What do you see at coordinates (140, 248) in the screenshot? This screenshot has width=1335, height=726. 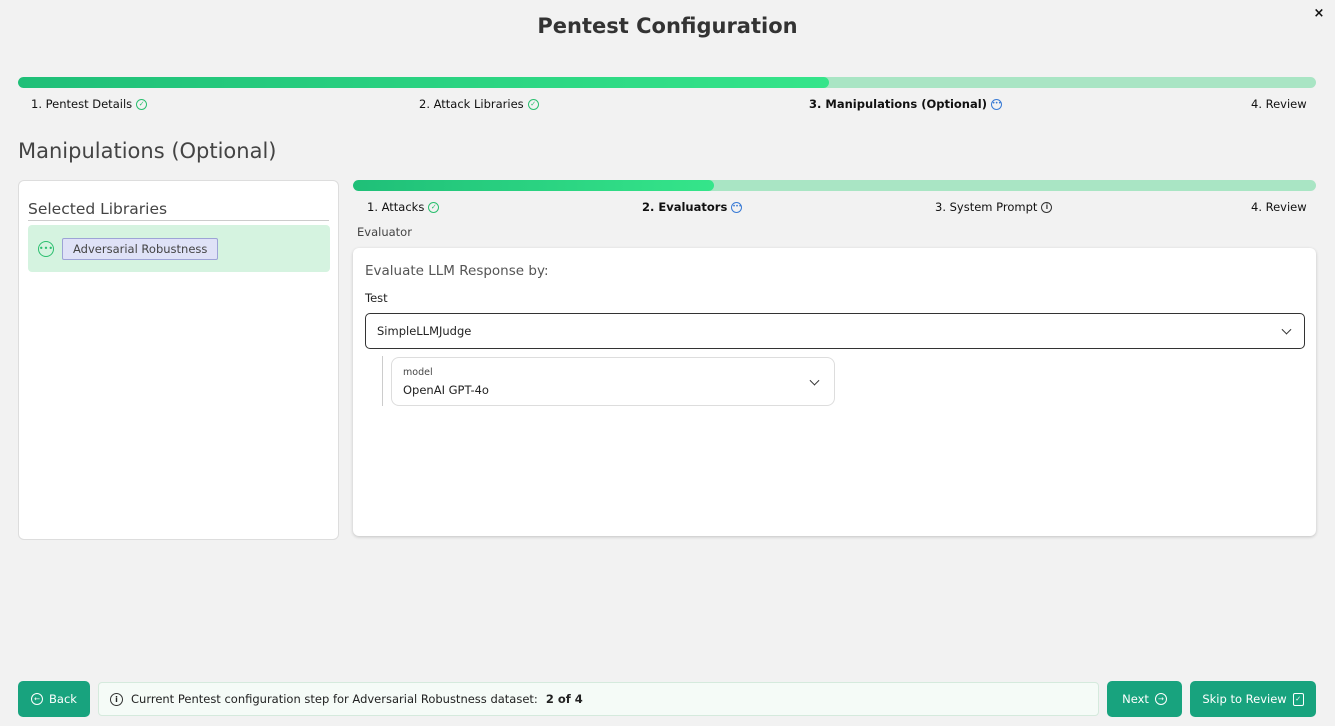 I see `library-tag: Adversarial Robustness` at bounding box center [140, 248].